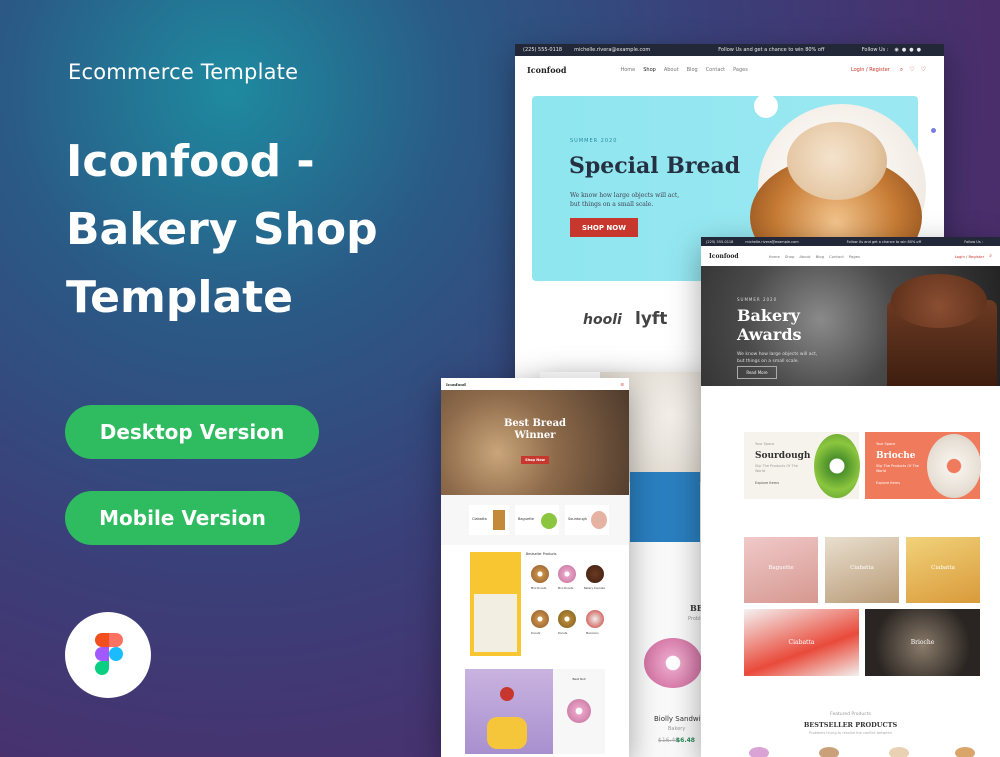  I want to click on product-category: Bakery, so click(677, 729).